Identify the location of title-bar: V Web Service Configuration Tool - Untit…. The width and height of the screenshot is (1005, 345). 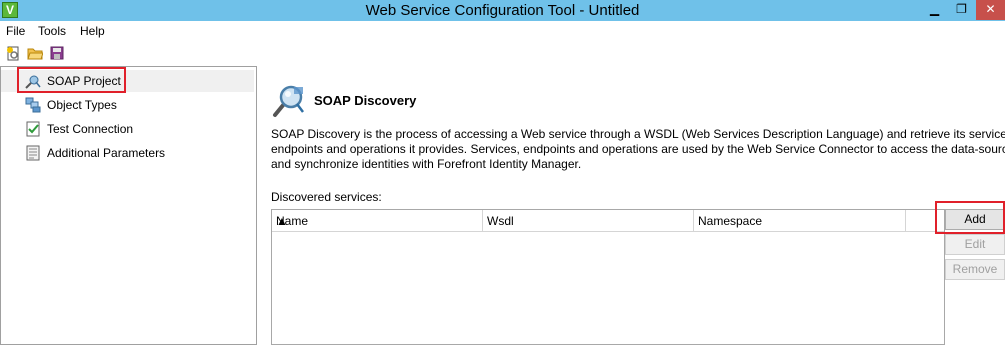
(502, 10).